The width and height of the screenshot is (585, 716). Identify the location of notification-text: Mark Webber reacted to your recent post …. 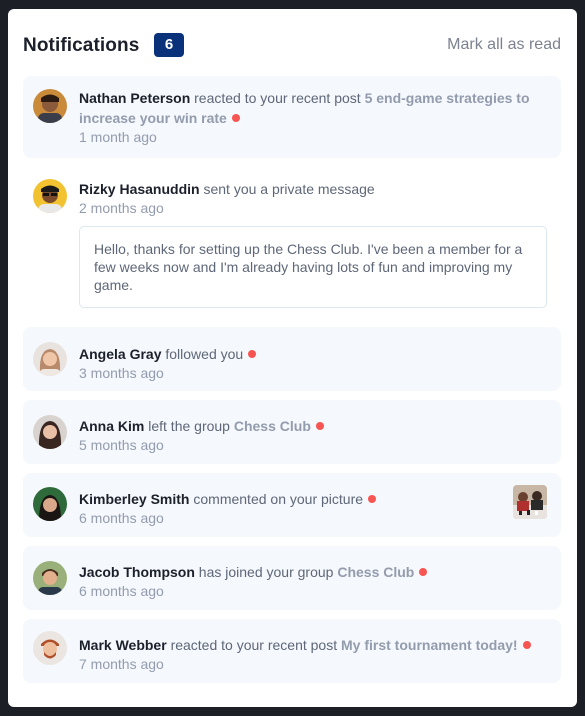
(312, 645).